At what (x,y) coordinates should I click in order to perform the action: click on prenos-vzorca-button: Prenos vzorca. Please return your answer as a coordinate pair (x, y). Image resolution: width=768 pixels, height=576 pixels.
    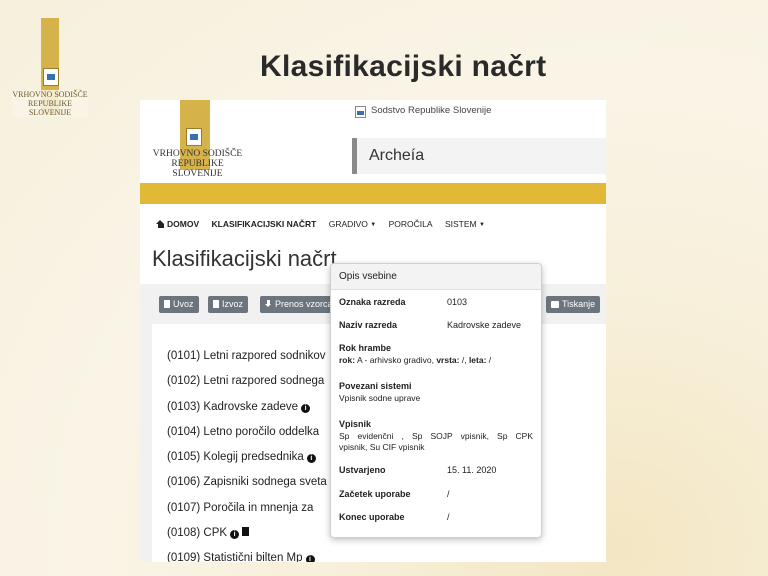
    Looking at the image, I should click on (298, 304).